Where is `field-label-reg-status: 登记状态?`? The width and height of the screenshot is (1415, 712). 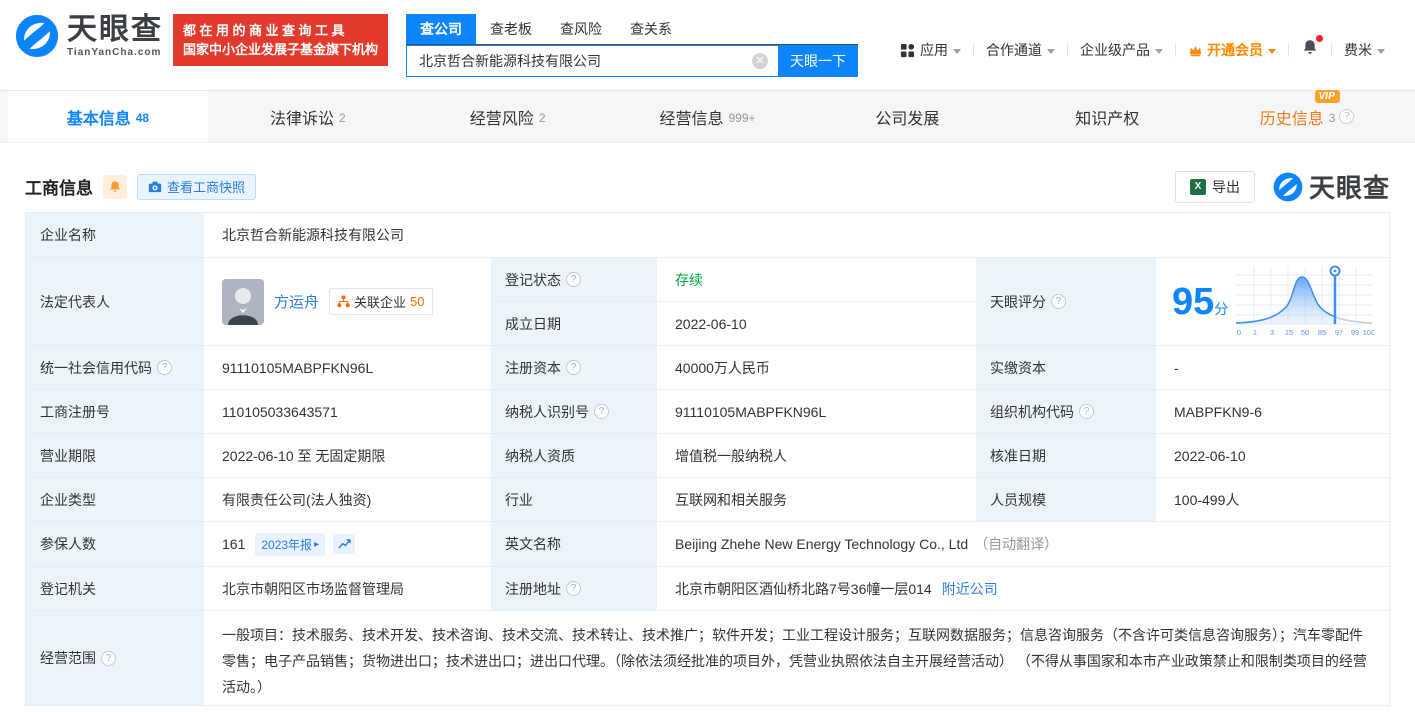 field-label-reg-status: 登记状态? is located at coordinates (575, 280).